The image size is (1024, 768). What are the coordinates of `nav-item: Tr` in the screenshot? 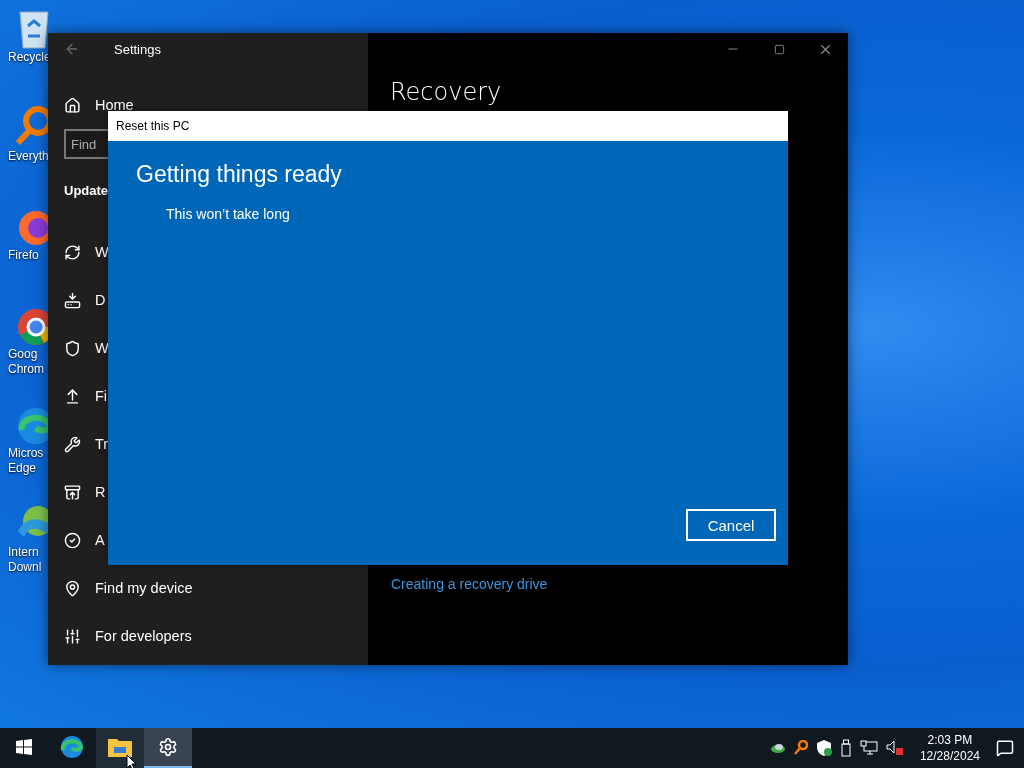 It's located at (102, 444).